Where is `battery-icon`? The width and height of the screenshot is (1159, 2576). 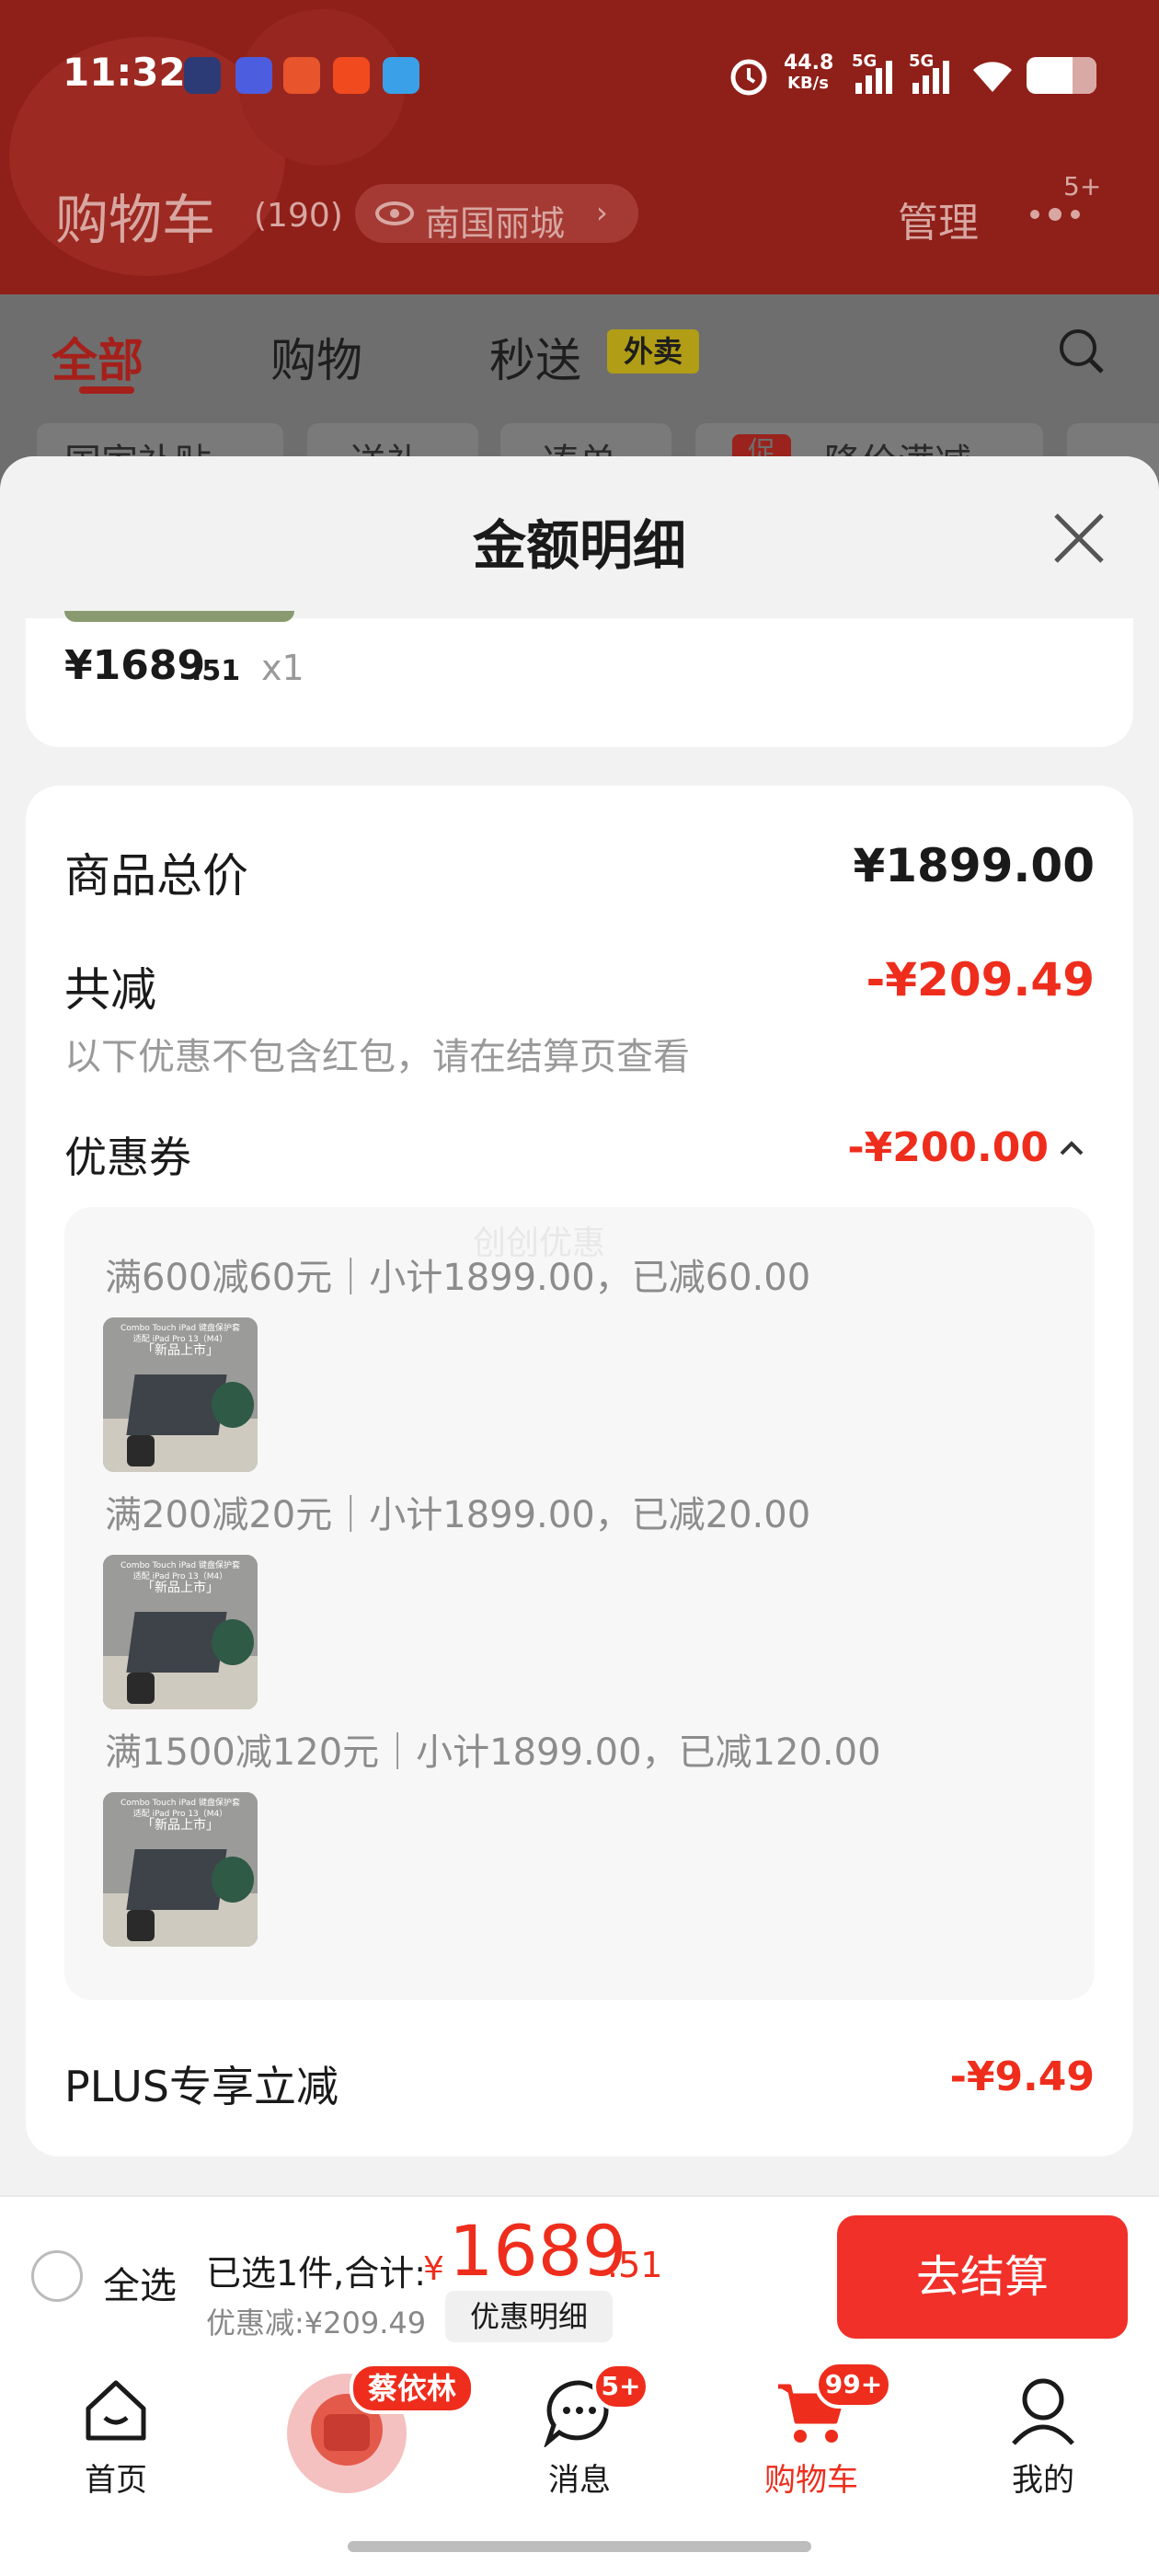
battery-icon is located at coordinates (1061, 75).